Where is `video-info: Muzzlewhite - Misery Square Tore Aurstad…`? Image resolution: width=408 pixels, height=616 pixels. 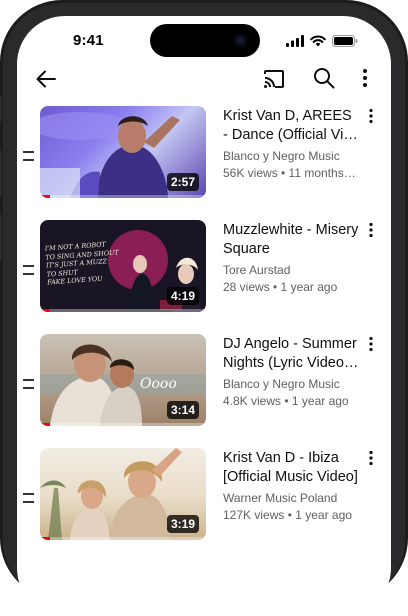
video-info: Muzzlewhite - Misery Square Tore Aurstad… is located at coordinates (293, 258).